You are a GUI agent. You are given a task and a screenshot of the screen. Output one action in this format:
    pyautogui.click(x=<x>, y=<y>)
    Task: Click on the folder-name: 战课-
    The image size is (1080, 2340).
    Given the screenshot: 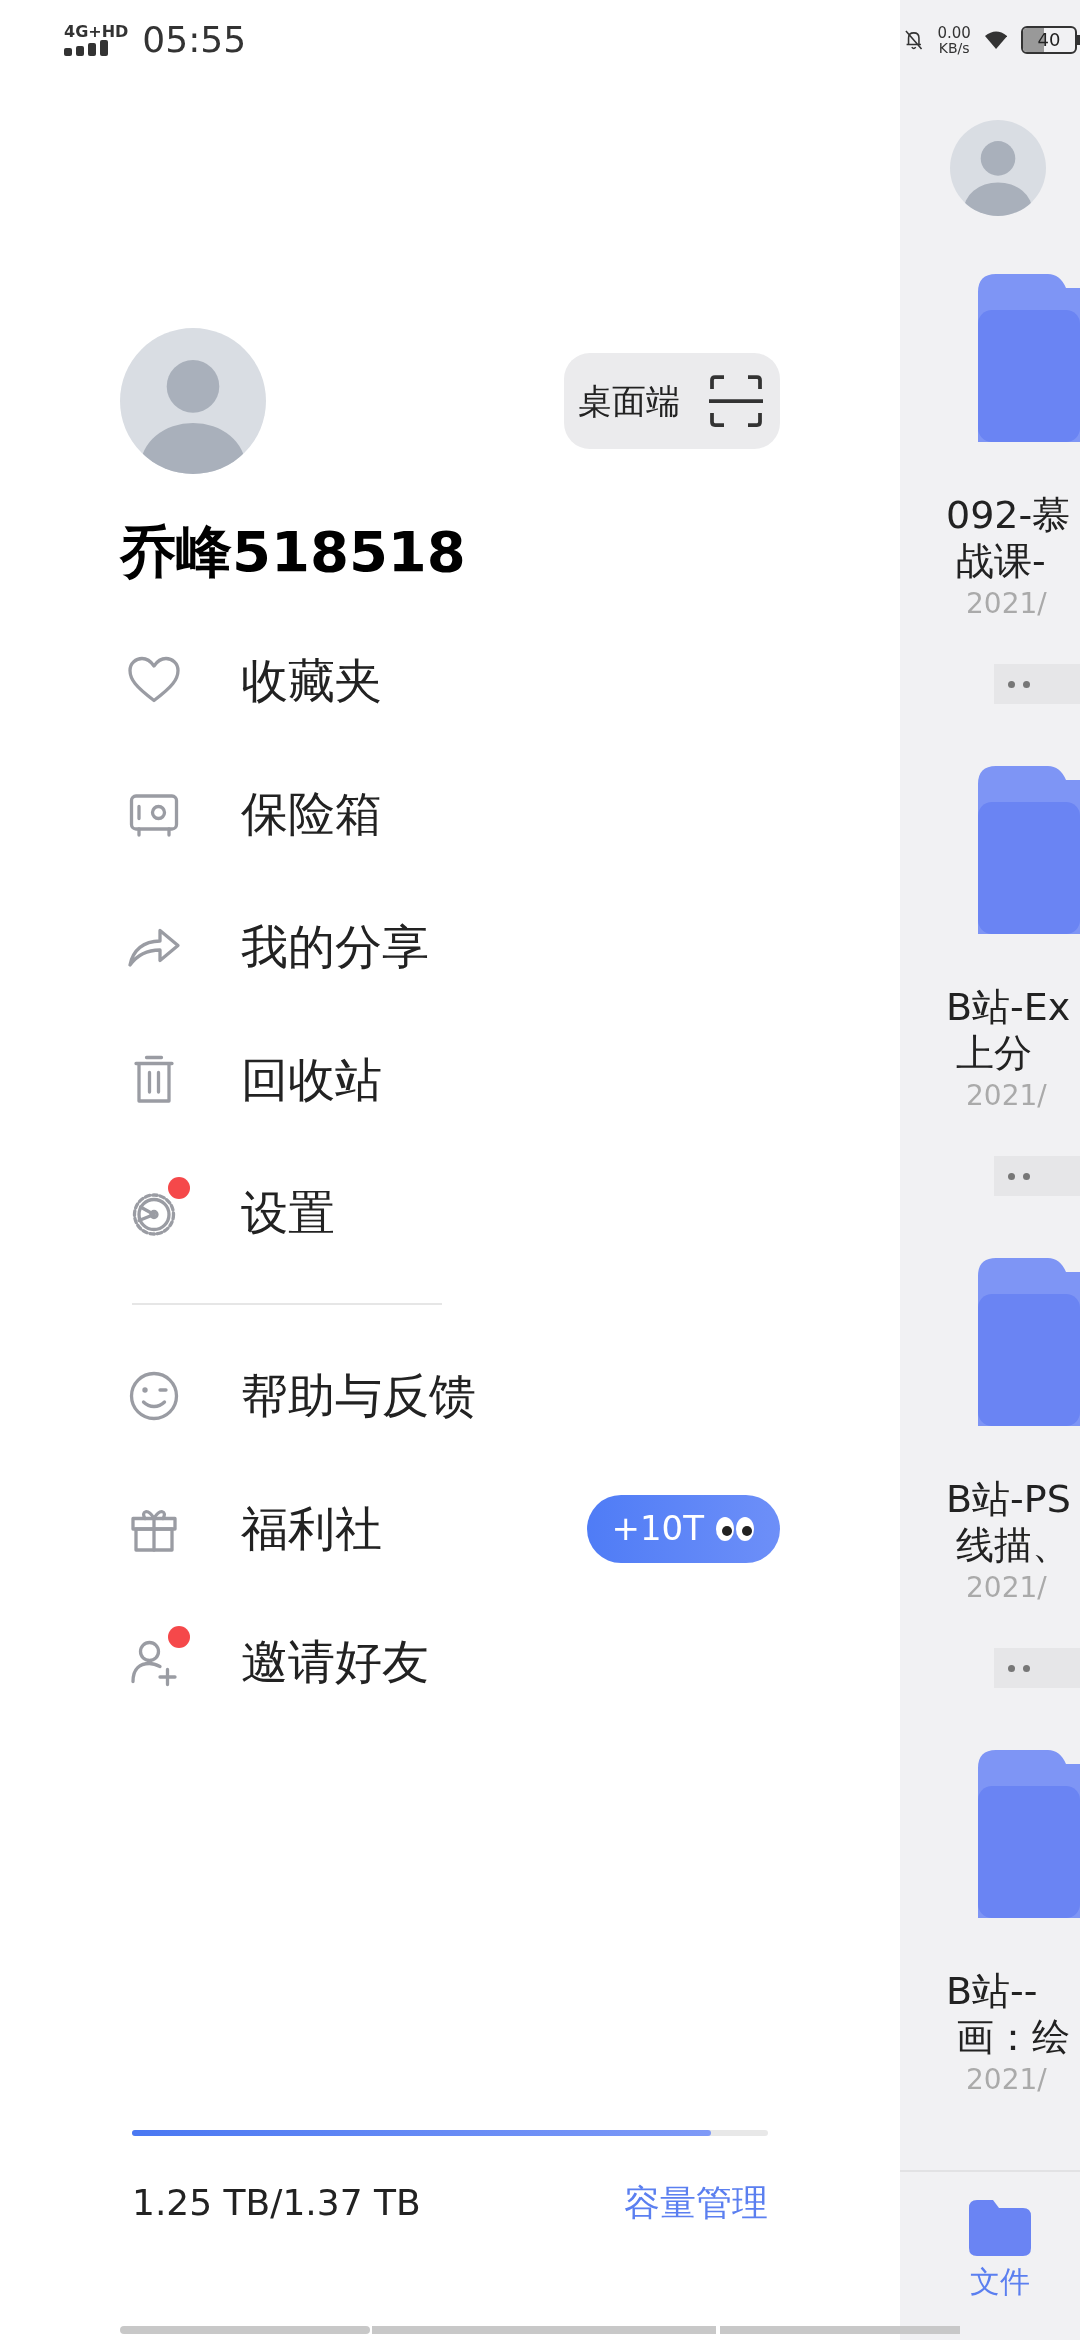 What is the action you would take?
    pyautogui.click(x=1001, y=561)
    